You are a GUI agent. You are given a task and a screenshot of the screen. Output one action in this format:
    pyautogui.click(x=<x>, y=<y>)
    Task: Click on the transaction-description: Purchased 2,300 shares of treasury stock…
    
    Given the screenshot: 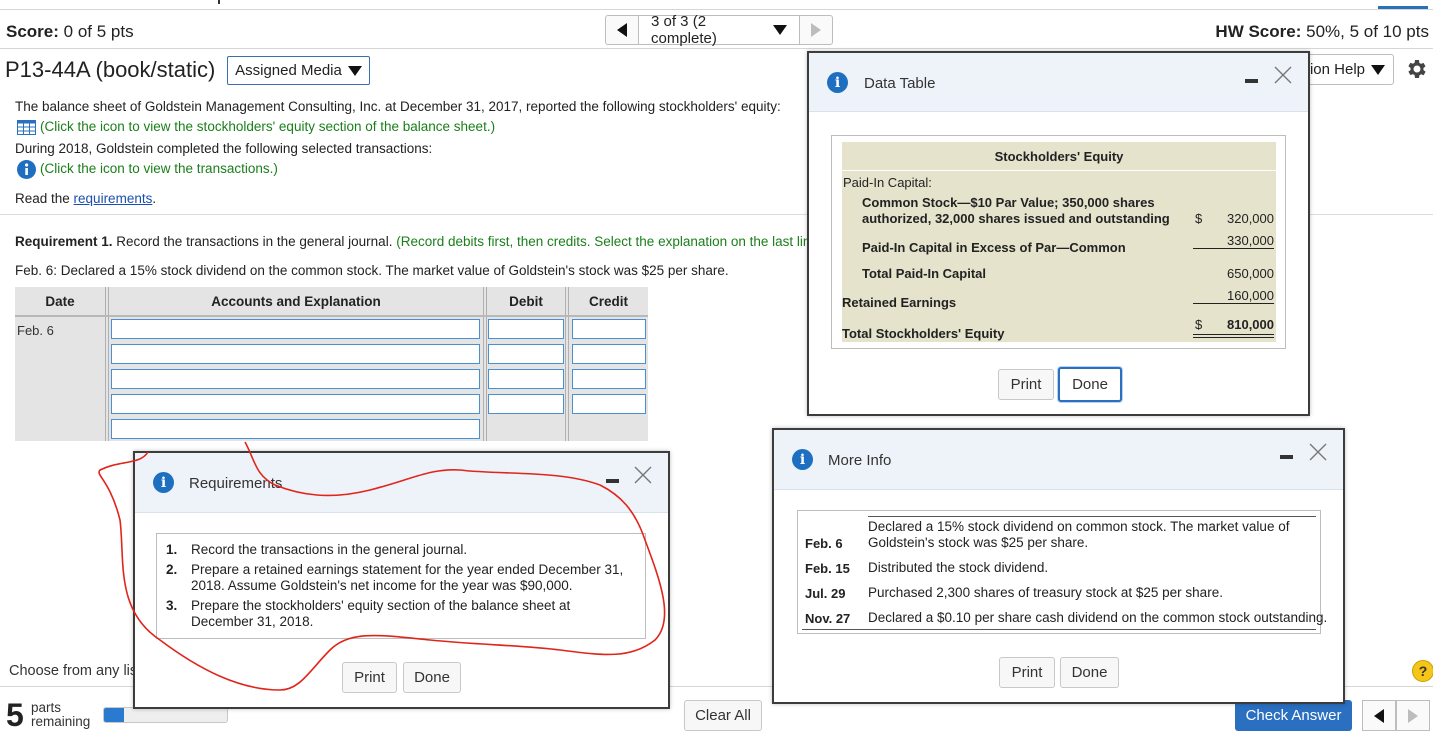 What is the action you would take?
    pyautogui.click(x=1045, y=592)
    